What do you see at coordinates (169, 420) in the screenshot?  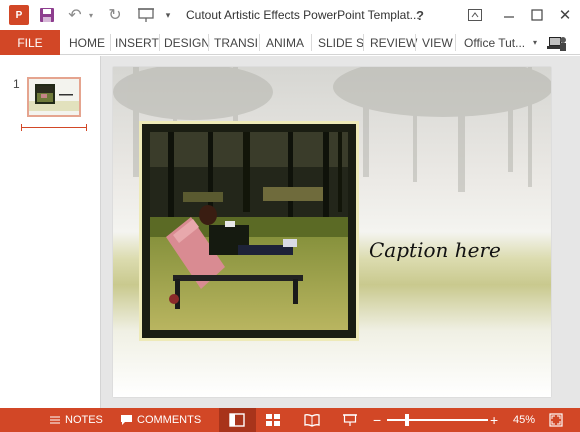 I see `comments-label: COMMENTS` at bounding box center [169, 420].